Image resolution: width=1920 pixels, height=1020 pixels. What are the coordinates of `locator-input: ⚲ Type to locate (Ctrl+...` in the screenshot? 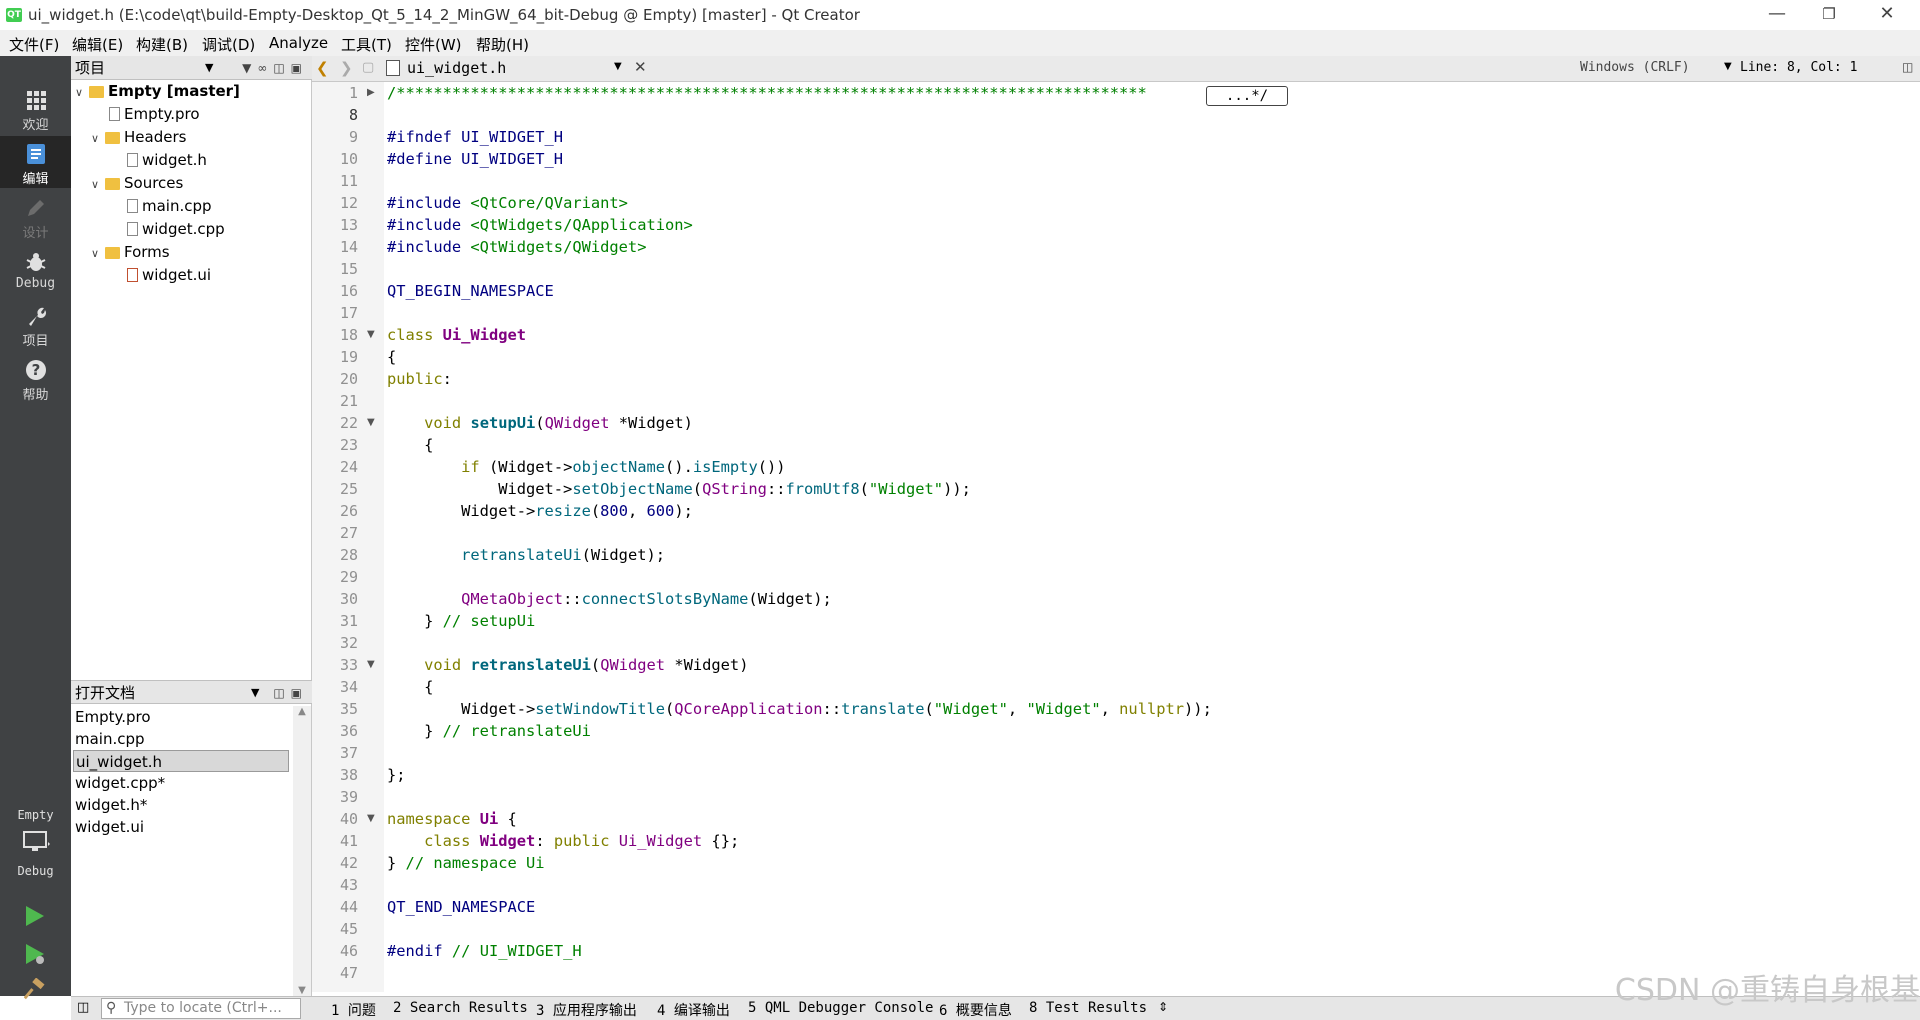 It's located at (201, 1008).